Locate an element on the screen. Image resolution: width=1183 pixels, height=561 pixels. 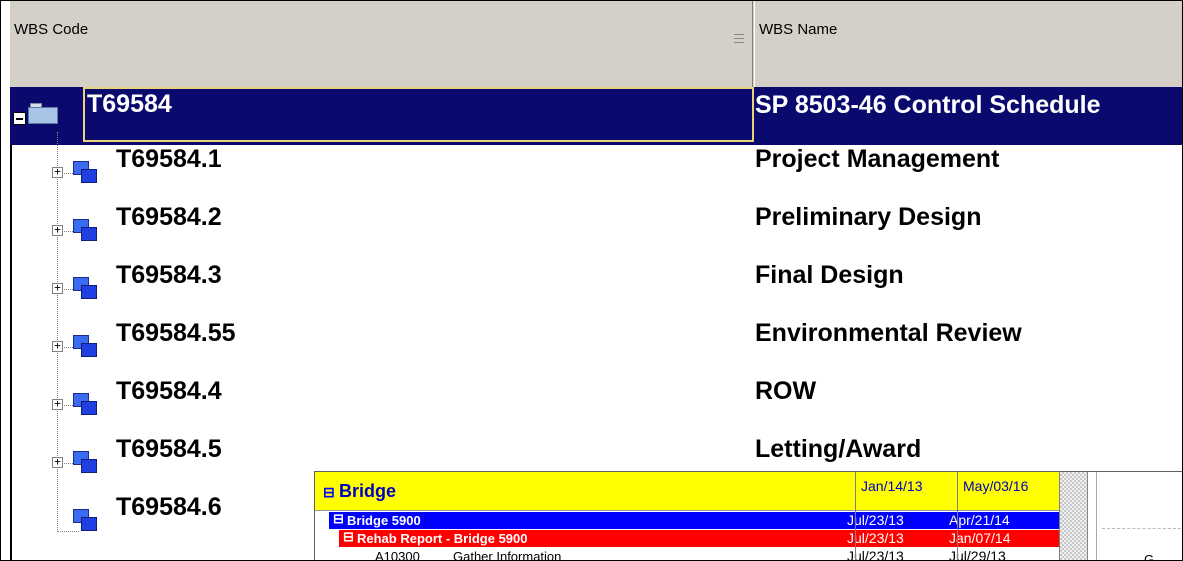
table-row: T69584.2 Preliminary Design is located at coordinates (596, 232).